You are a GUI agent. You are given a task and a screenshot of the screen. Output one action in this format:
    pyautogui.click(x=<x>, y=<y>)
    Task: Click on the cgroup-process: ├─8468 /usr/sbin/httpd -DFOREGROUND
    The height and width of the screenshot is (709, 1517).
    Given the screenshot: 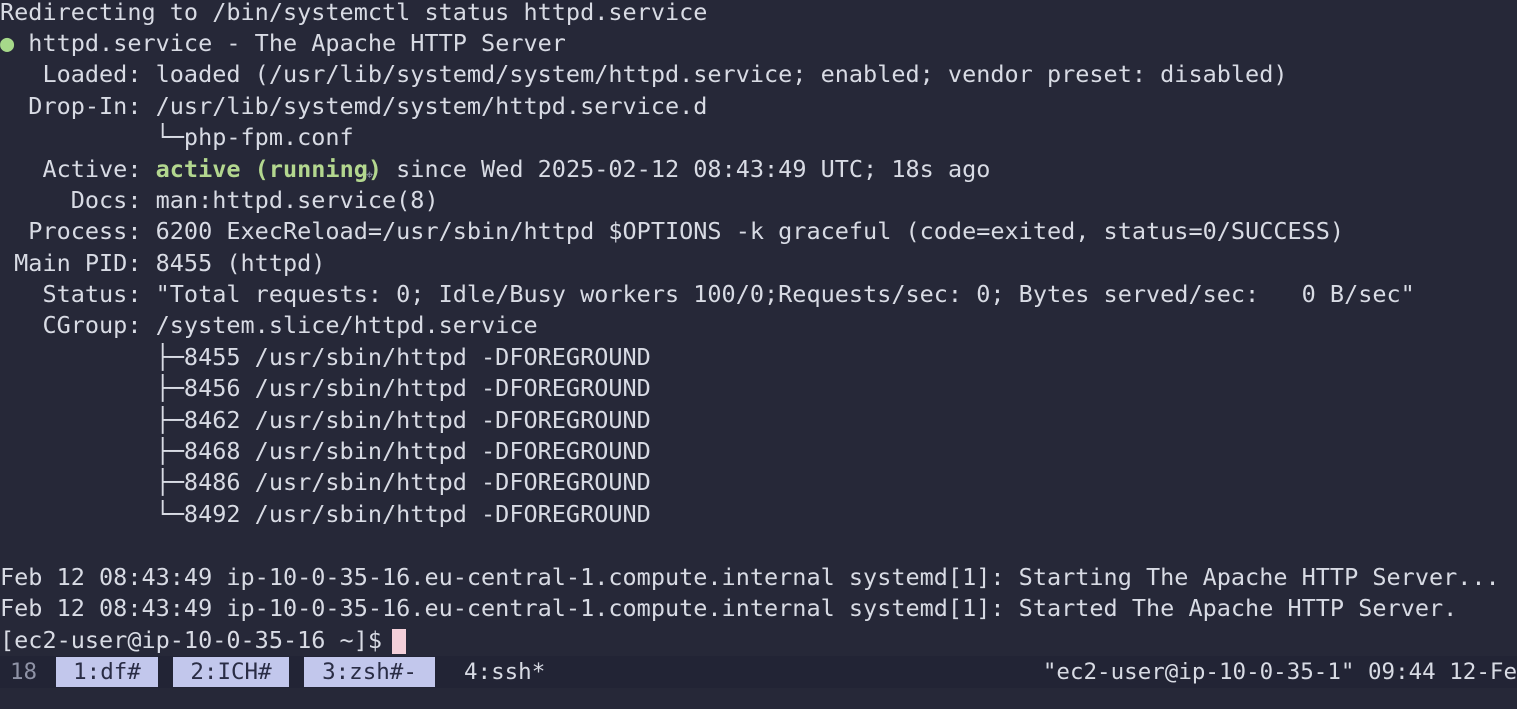 What is the action you would take?
    pyautogui.click(x=325, y=451)
    